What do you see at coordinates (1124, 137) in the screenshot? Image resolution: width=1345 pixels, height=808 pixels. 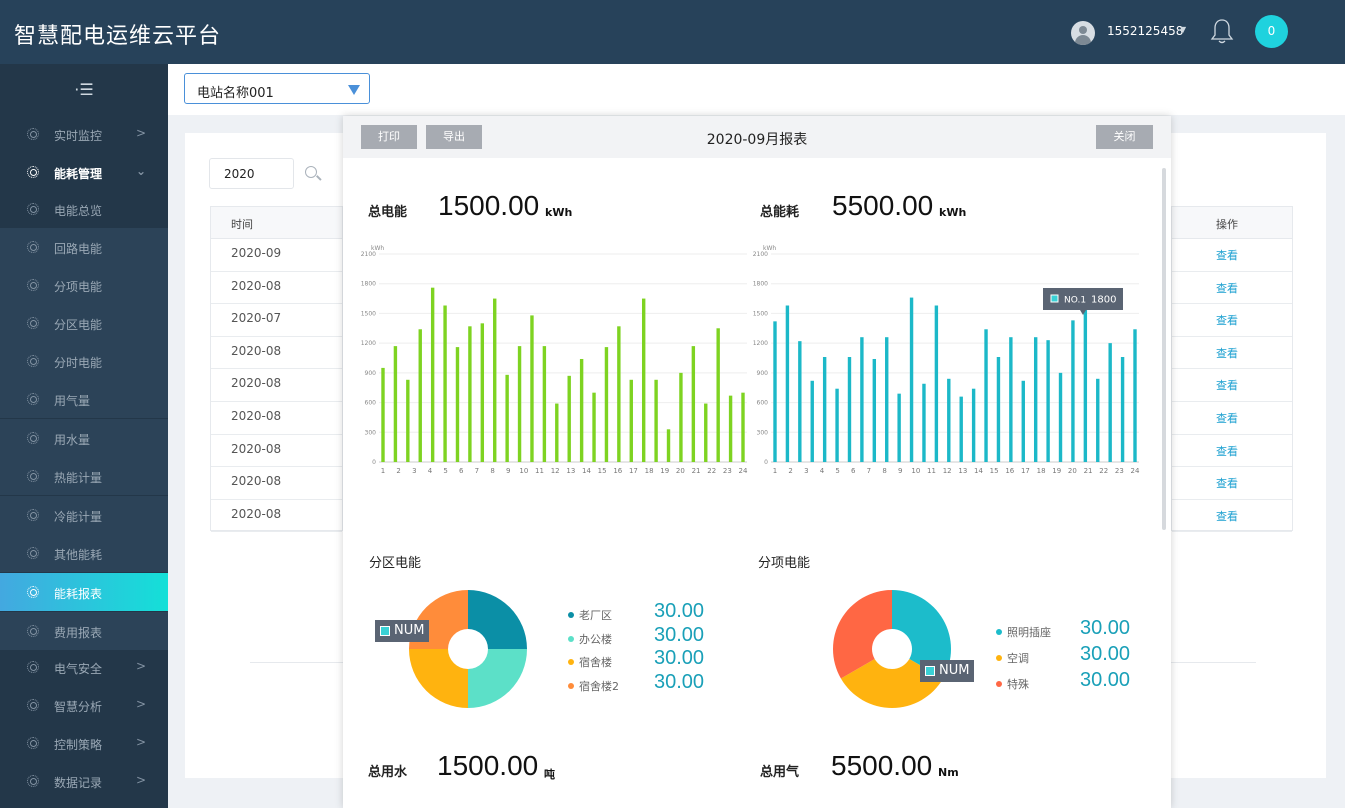 I see `close-button: 关闭` at bounding box center [1124, 137].